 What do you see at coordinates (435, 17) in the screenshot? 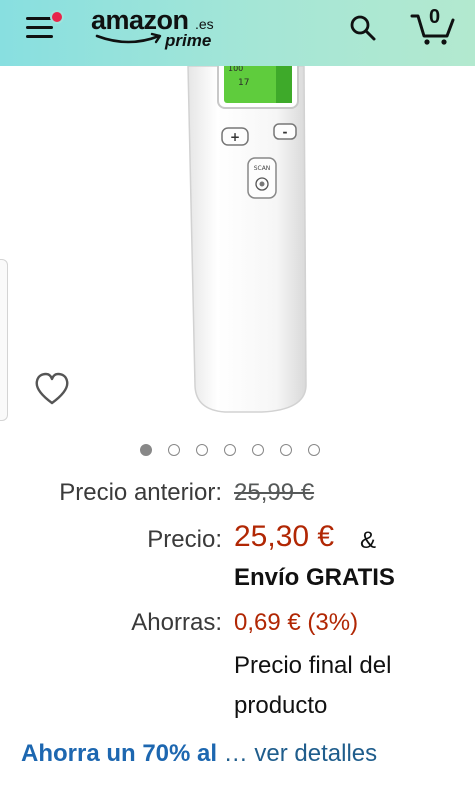
I see `cart-count: 0` at bounding box center [435, 17].